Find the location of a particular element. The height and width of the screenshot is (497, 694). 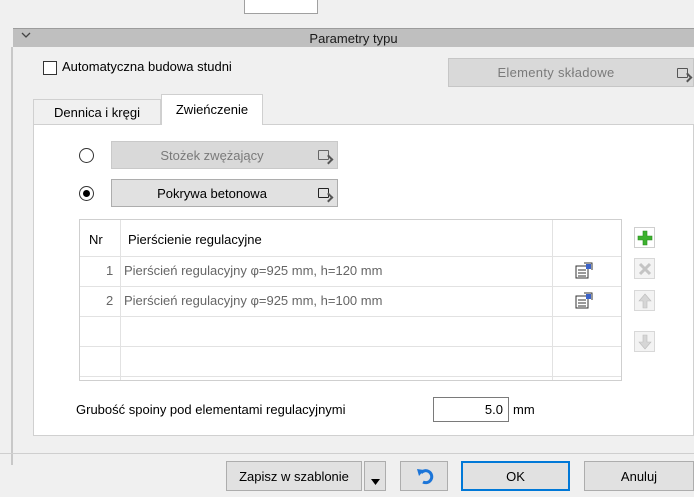

row-name: Pierścień regulacyjny φ=925 mm, h=120 mm is located at coordinates (253, 270).